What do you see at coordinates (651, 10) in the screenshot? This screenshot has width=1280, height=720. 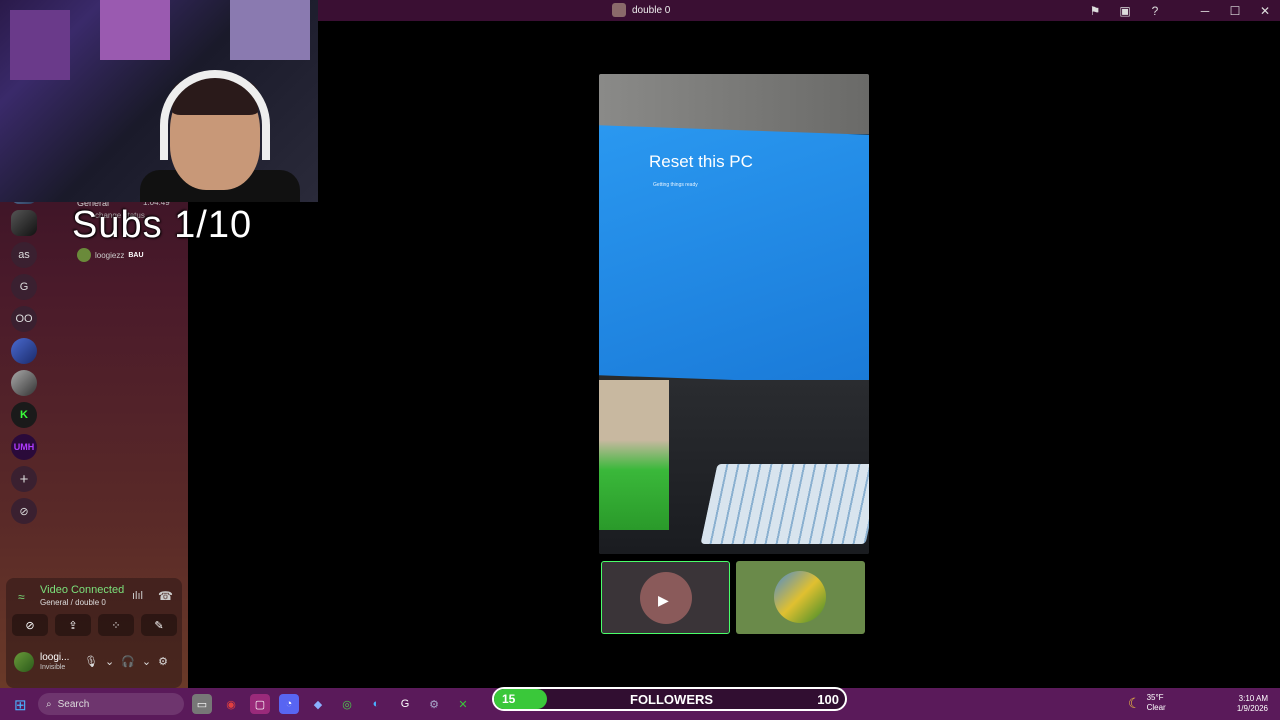 I see `window-title-text: double 0` at bounding box center [651, 10].